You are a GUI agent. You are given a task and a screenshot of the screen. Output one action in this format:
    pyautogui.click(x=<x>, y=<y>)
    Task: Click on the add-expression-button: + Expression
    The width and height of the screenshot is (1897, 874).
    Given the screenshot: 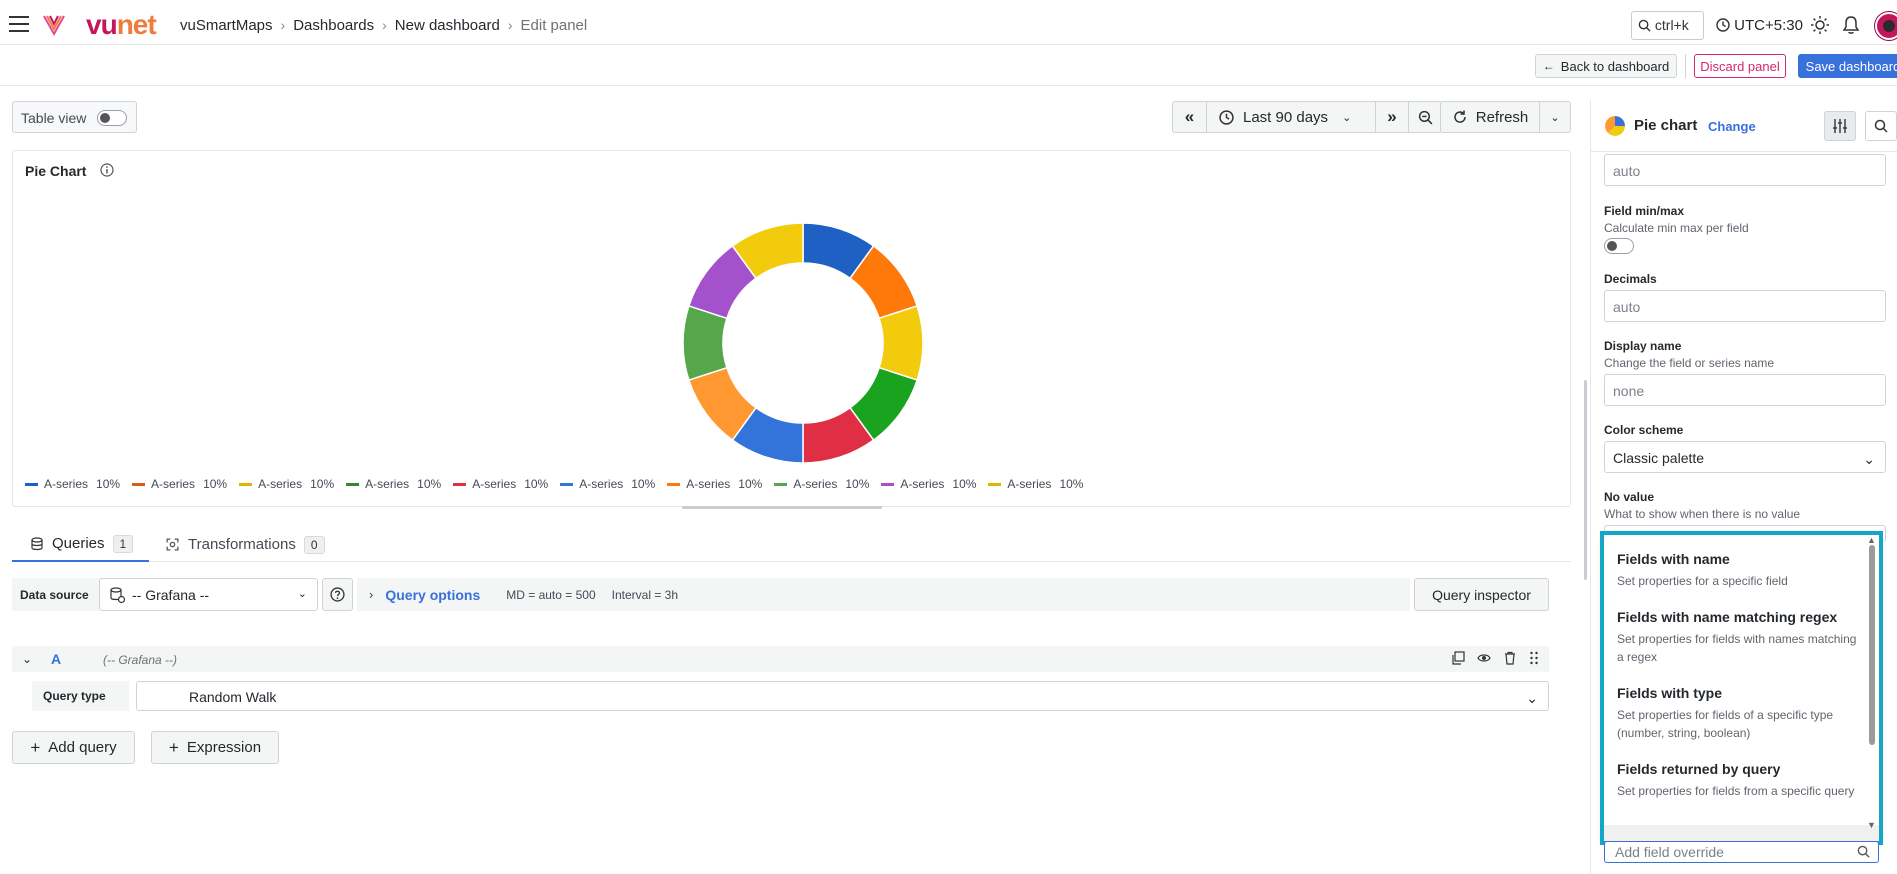 What is the action you would take?
    pyautogui.click(x=215, y=747)
    